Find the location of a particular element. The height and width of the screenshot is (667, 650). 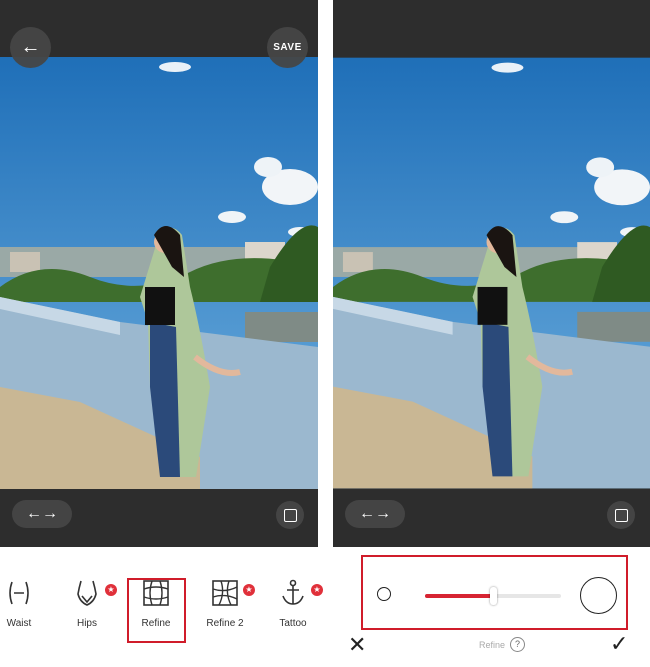

tool-label: Waist is located at coordinates (19, 623).